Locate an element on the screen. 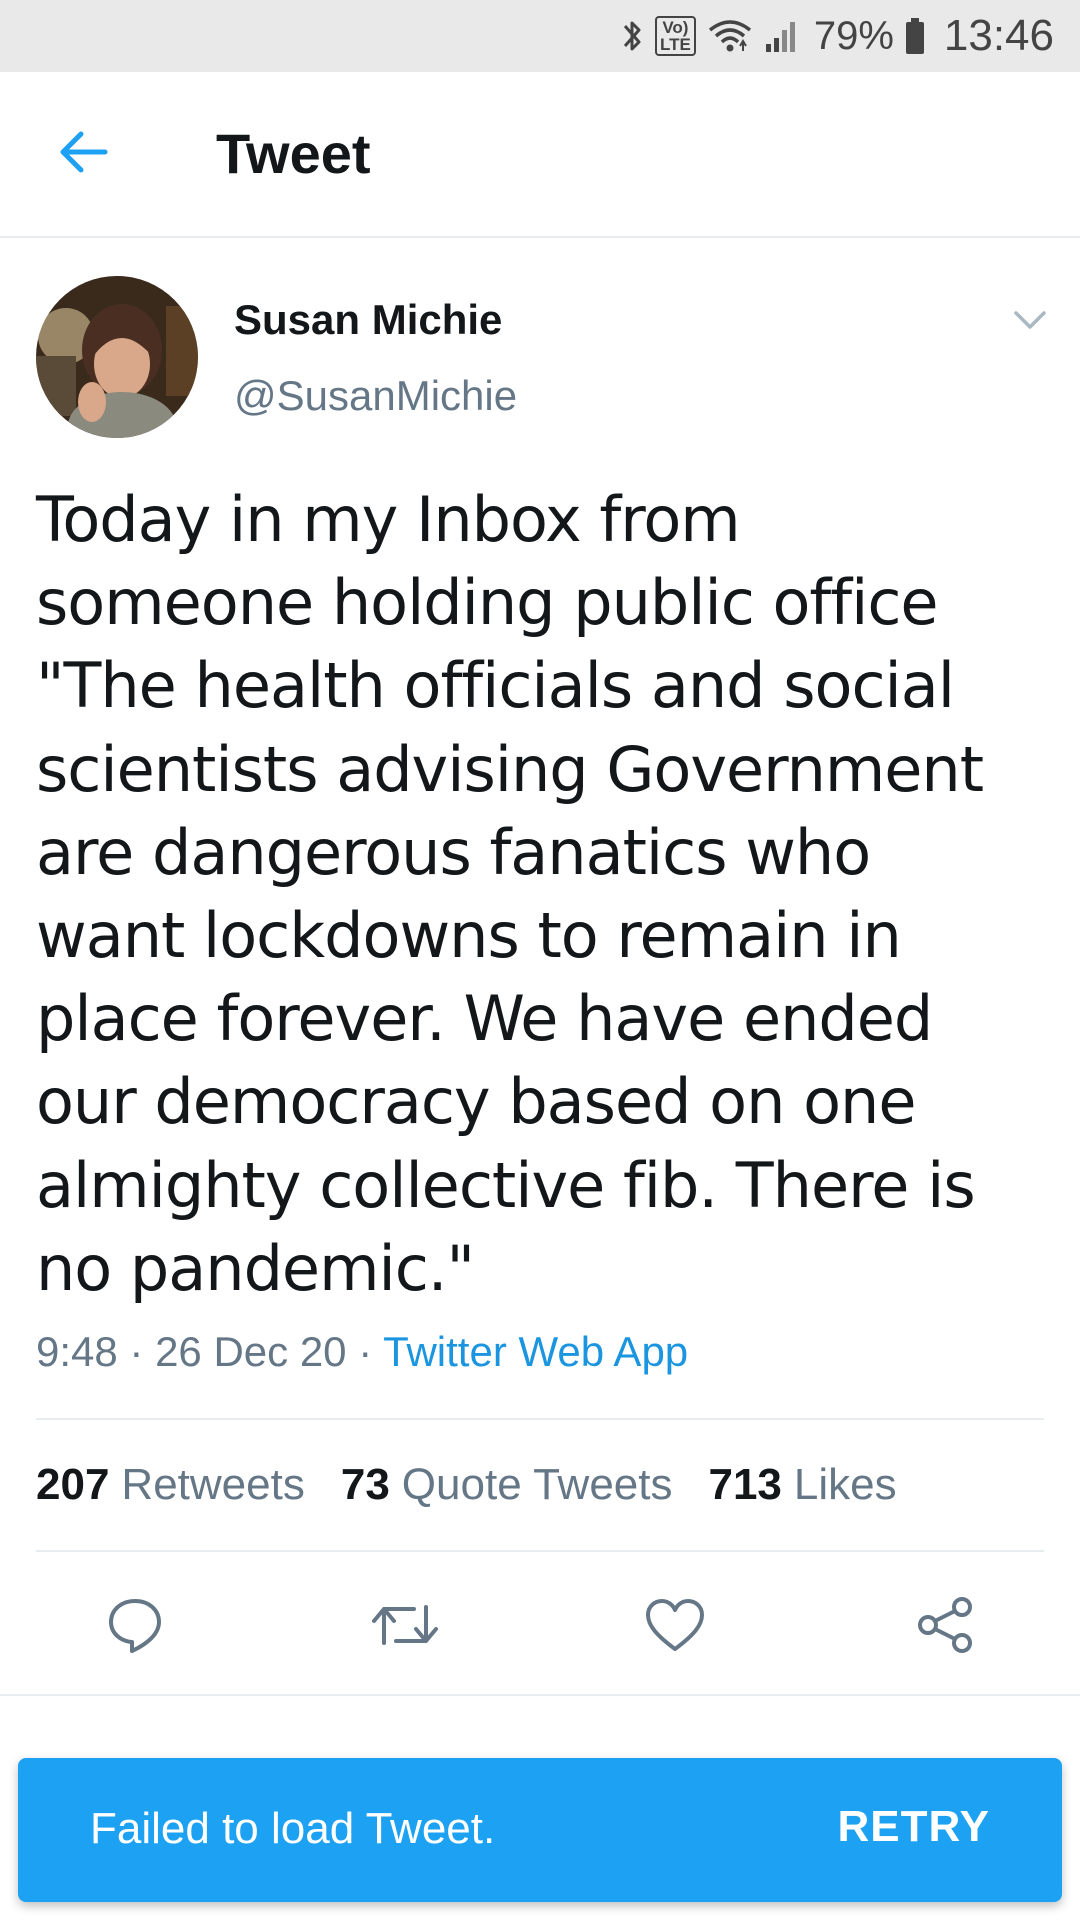  likes-label: Likes is located at coordinates (845, 1484).